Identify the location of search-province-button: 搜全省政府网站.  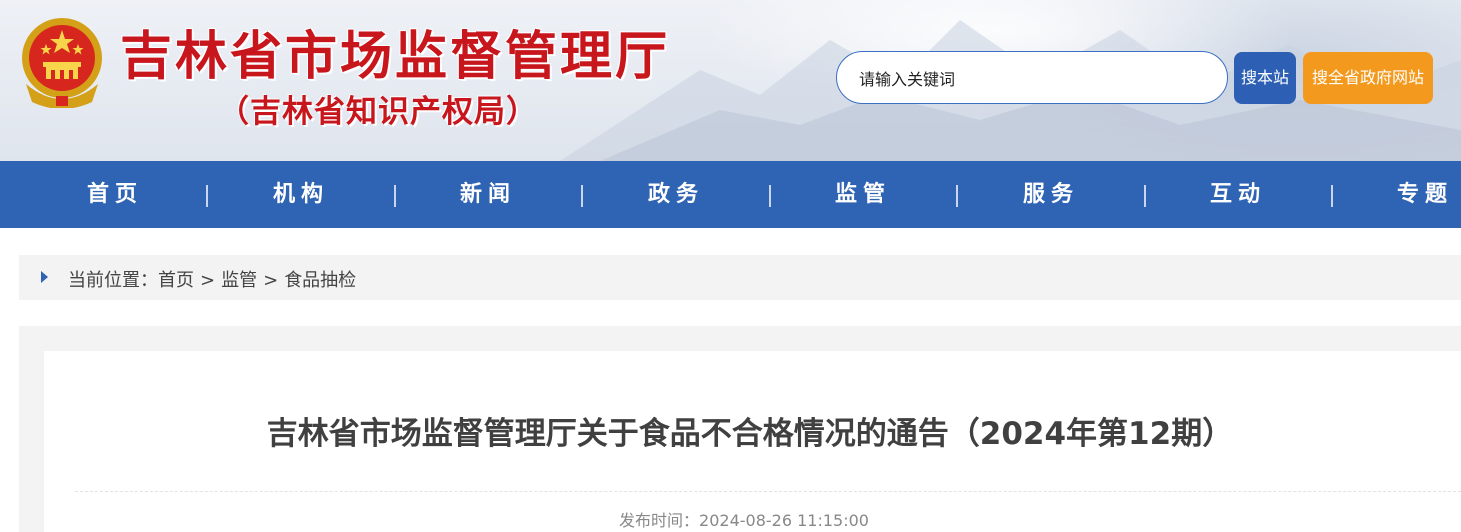
(1368, 78).